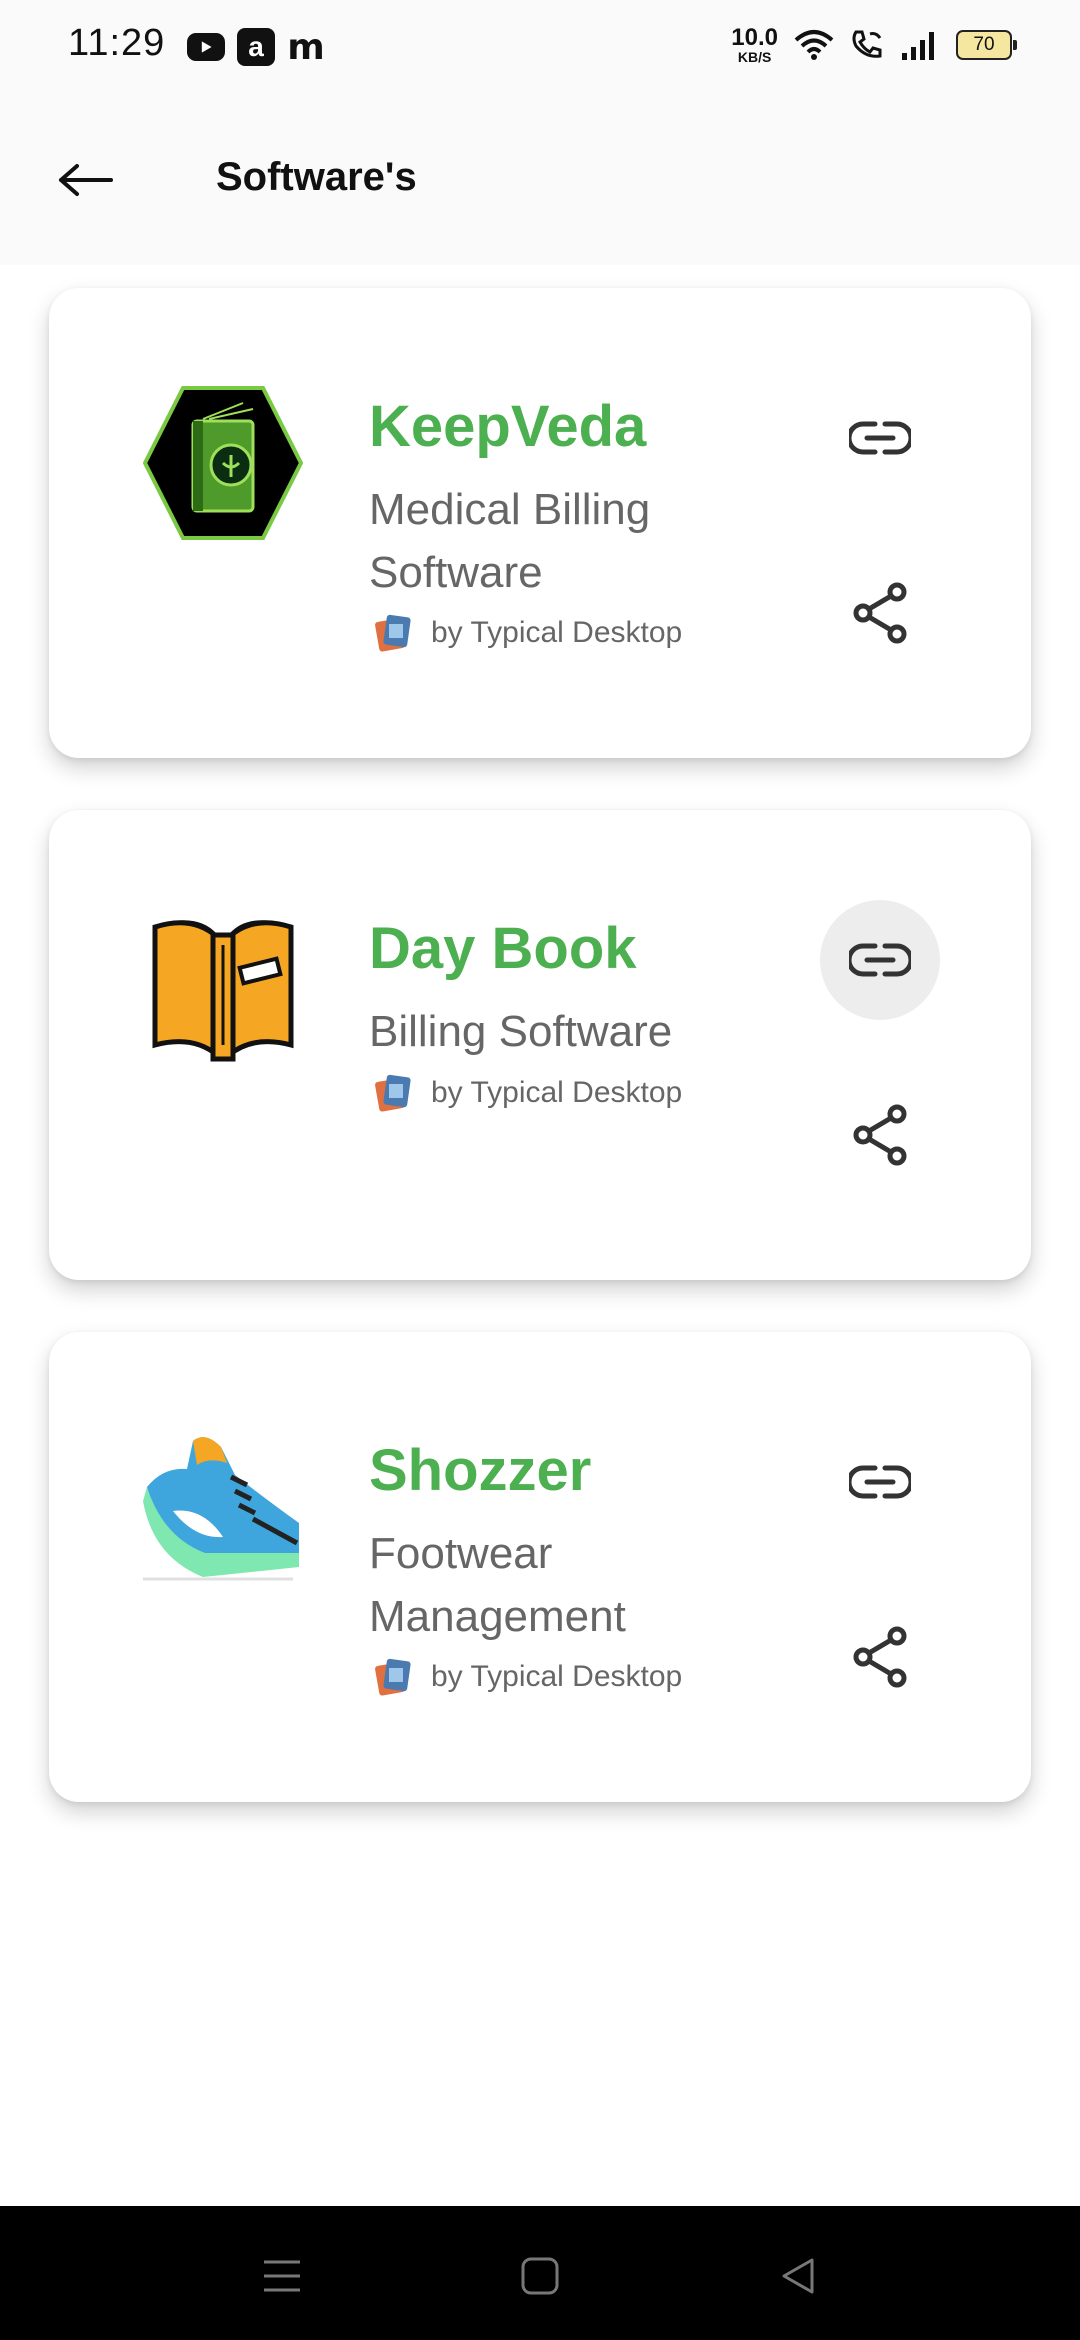 The height and width of the screenshot is (2340, 1080). What do you see at coordinates (867, 44) in the screenshot?
I see `wifi-call-icon` at bounding box center [867, 44].